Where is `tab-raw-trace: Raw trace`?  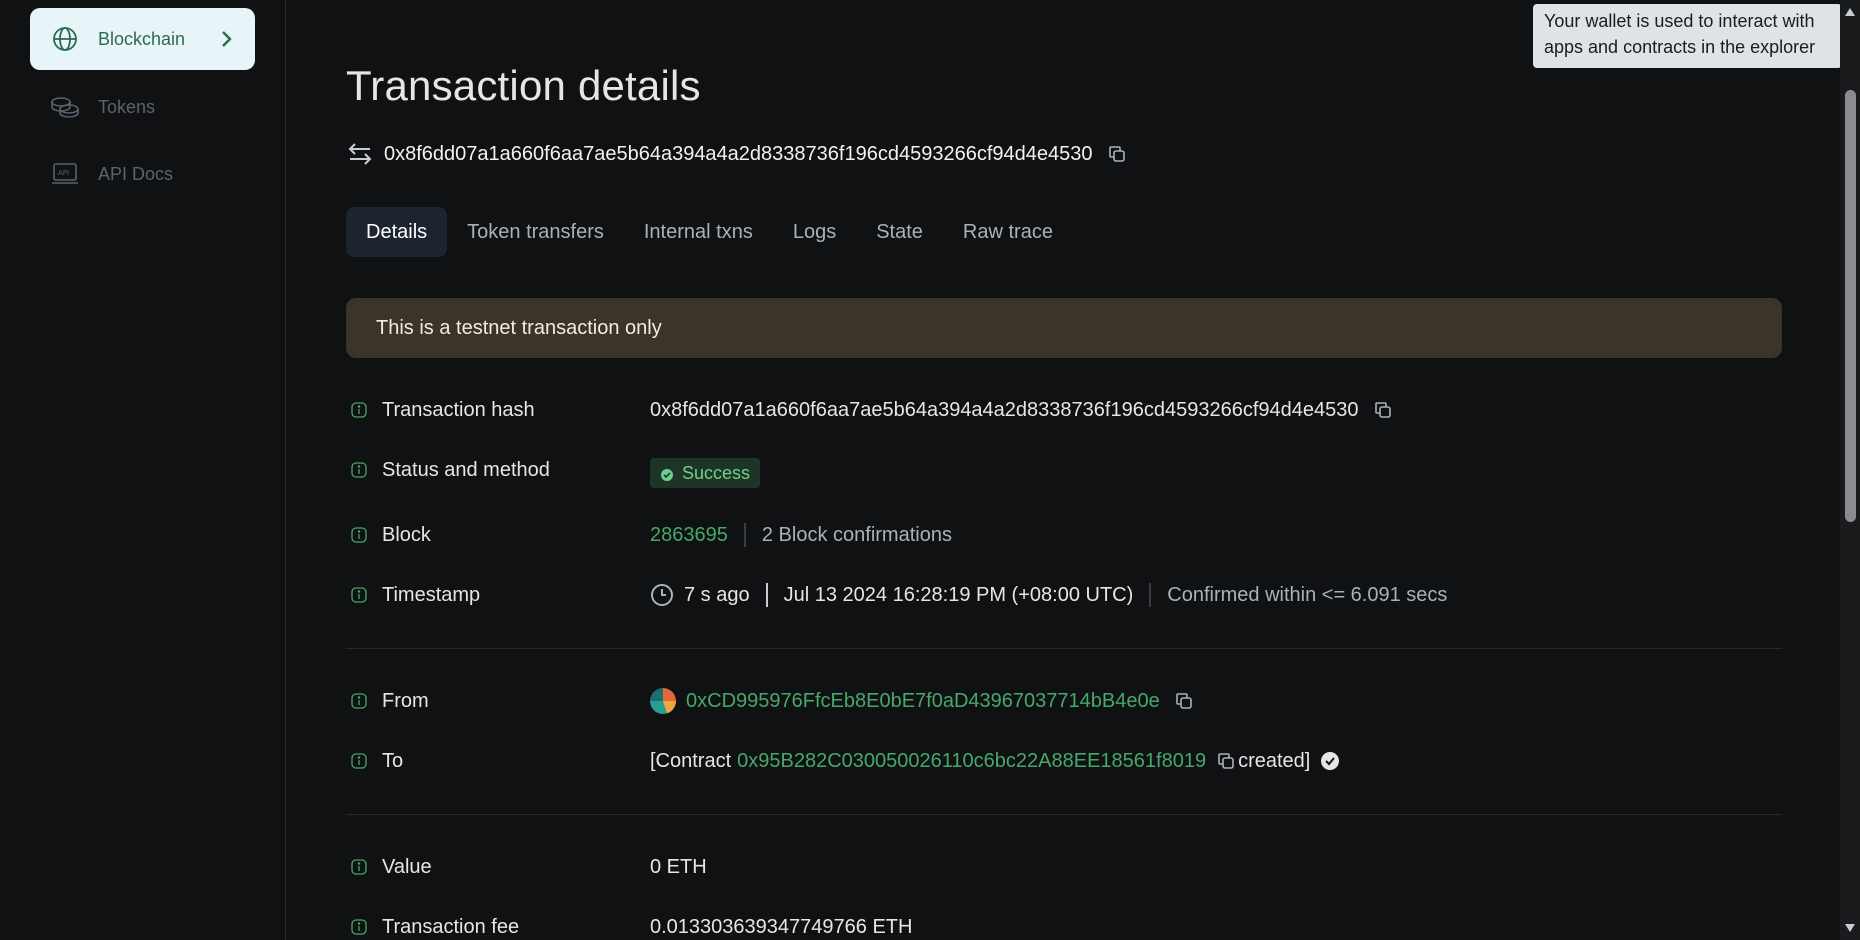
tab-raw-trace: Raw trace is located at coordinates (1008, 232).